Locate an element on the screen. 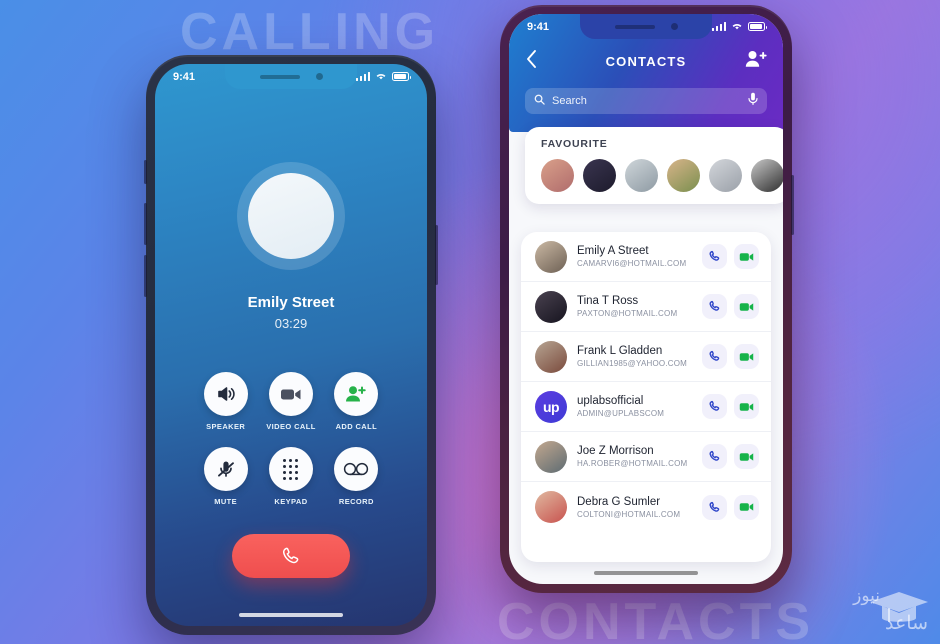  video-call-button: VIDEO CALL is located at coordinates (290, 401).